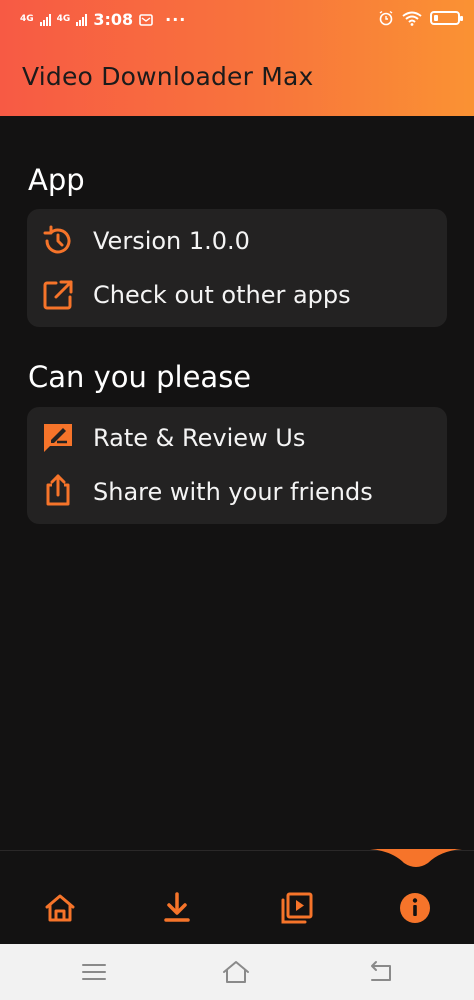 The image size is (474, 1000). I want to click on other-apps-row: Check out other apps, so click(237, 295).